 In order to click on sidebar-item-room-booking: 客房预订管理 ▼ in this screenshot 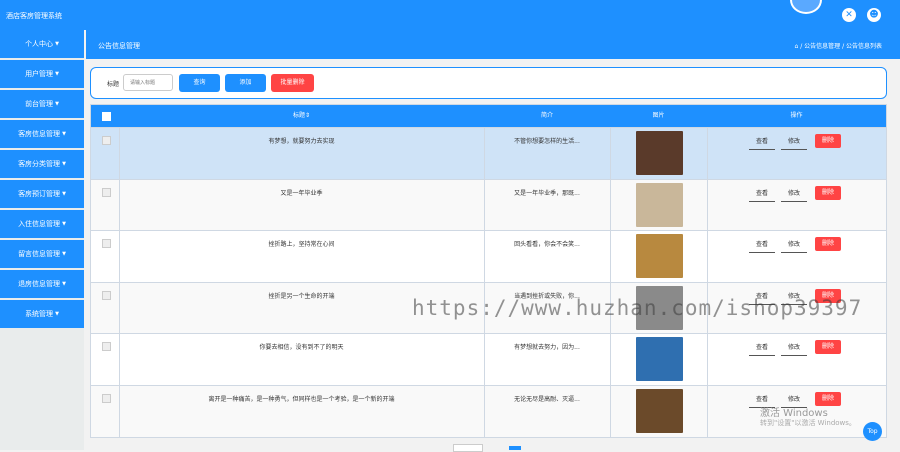, I will do `click(42, 194)`.